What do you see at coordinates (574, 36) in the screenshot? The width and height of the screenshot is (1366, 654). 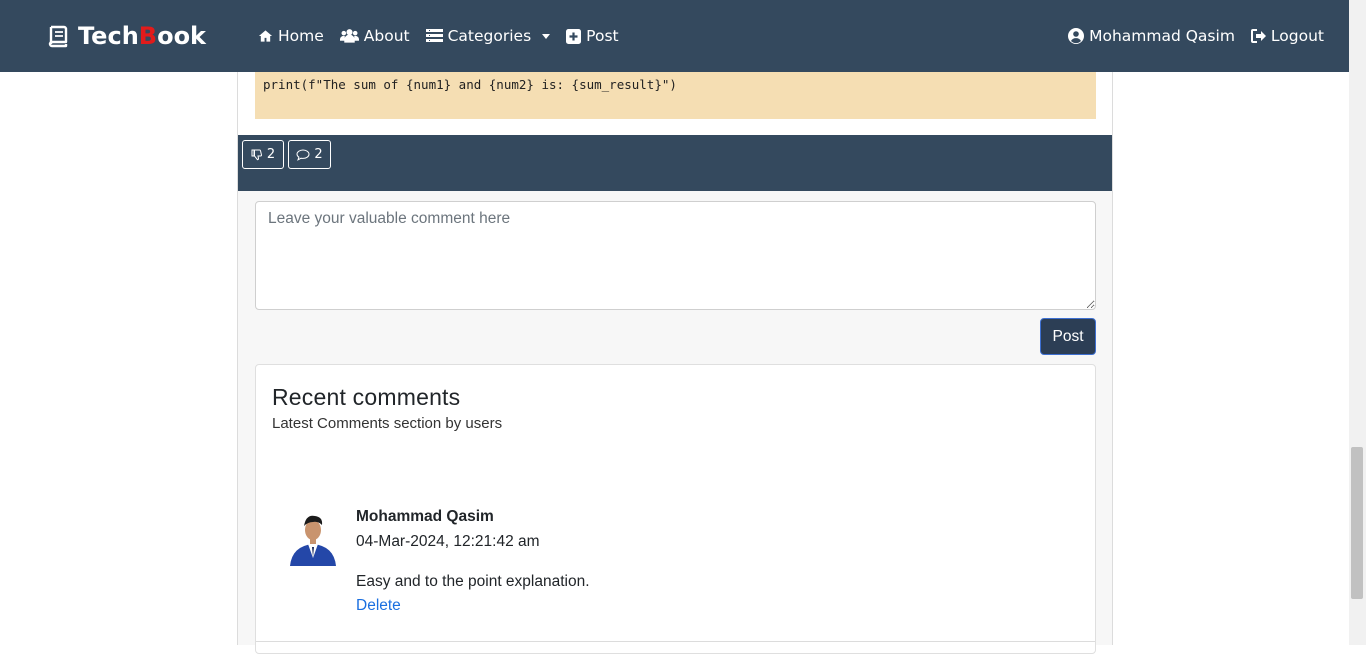 I see `plus-square-icon` at bounding box center [574, 36].